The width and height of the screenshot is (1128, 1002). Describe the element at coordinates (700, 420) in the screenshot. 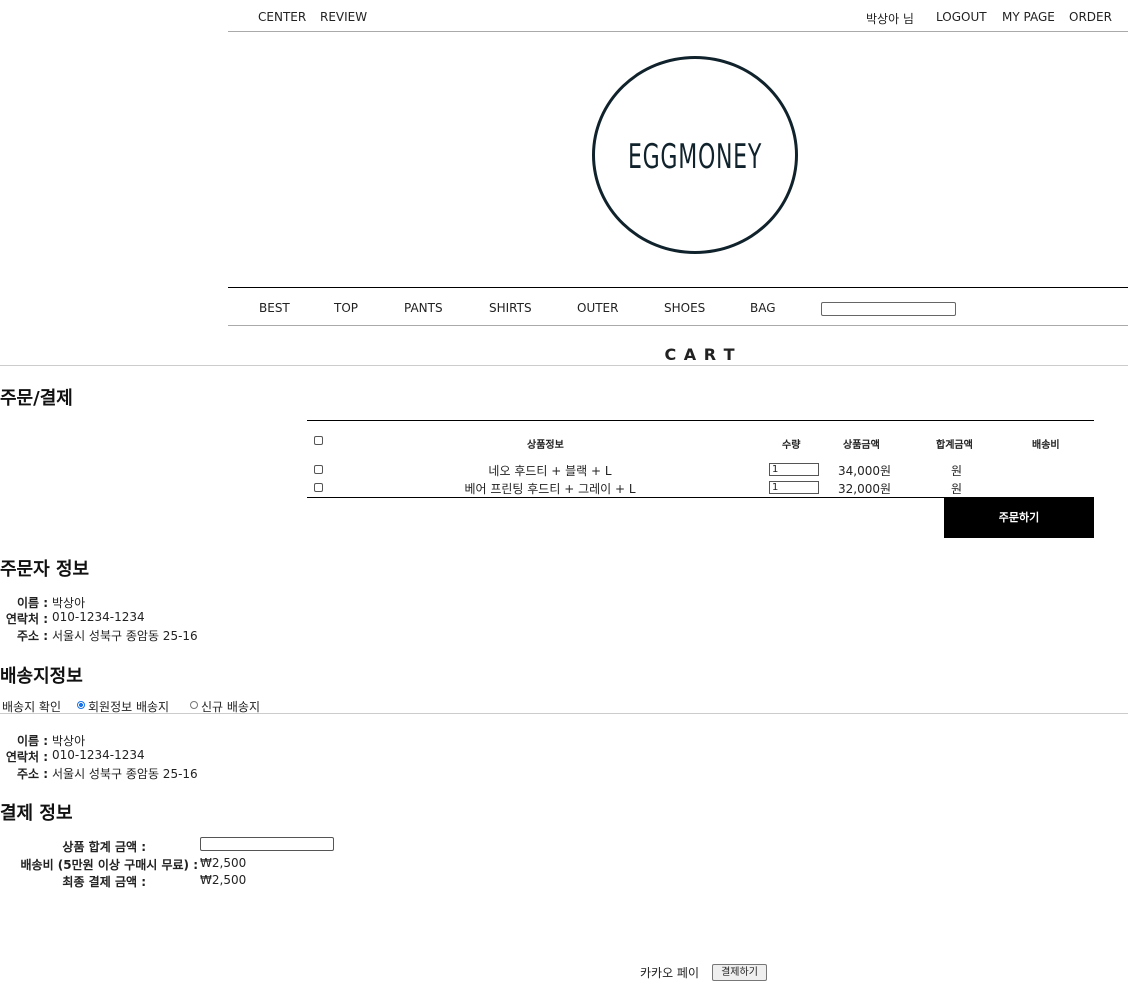

I see `cart-table-top-border` at that location.